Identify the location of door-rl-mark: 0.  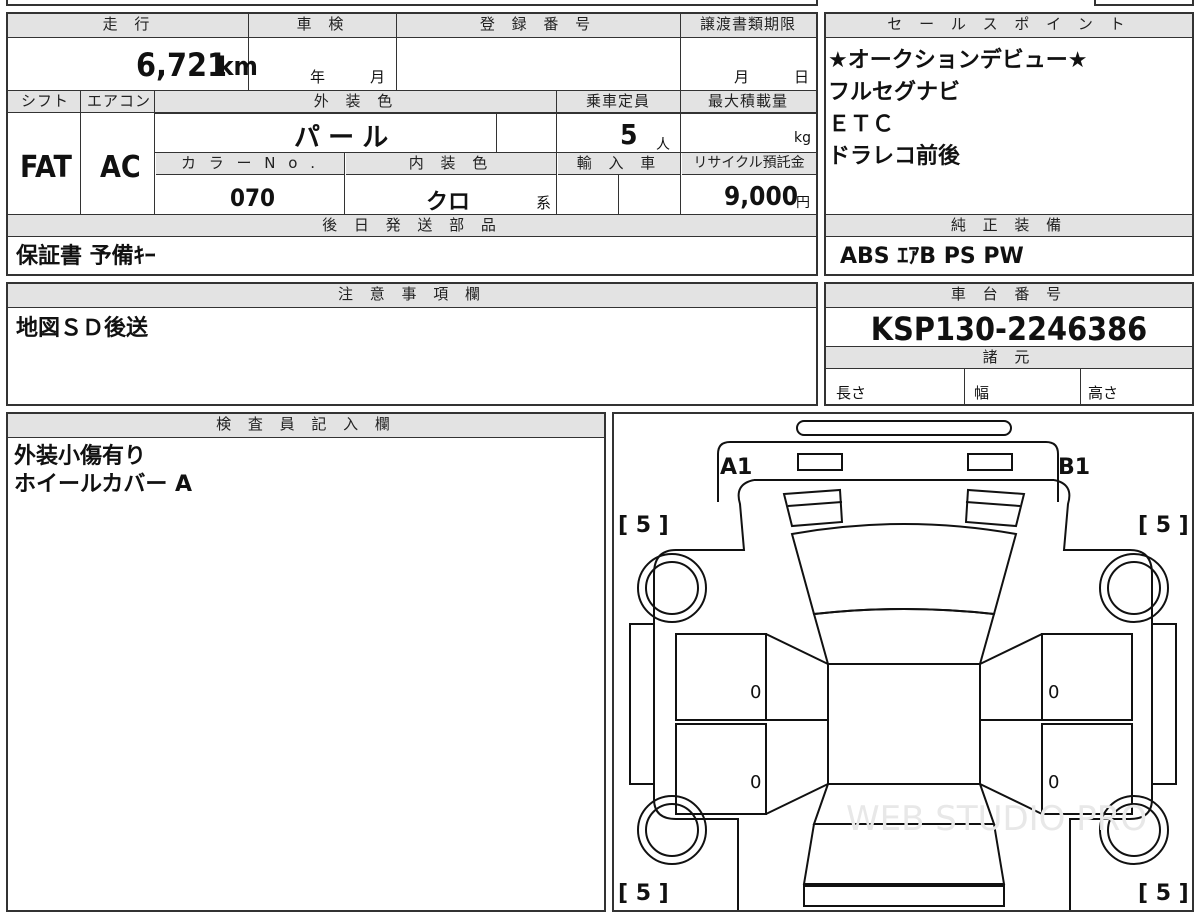
(755, 782).